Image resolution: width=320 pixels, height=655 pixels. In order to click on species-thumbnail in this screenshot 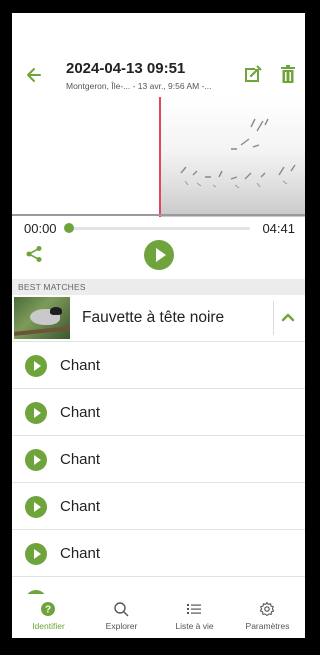, I will do `click(42, 318)`.